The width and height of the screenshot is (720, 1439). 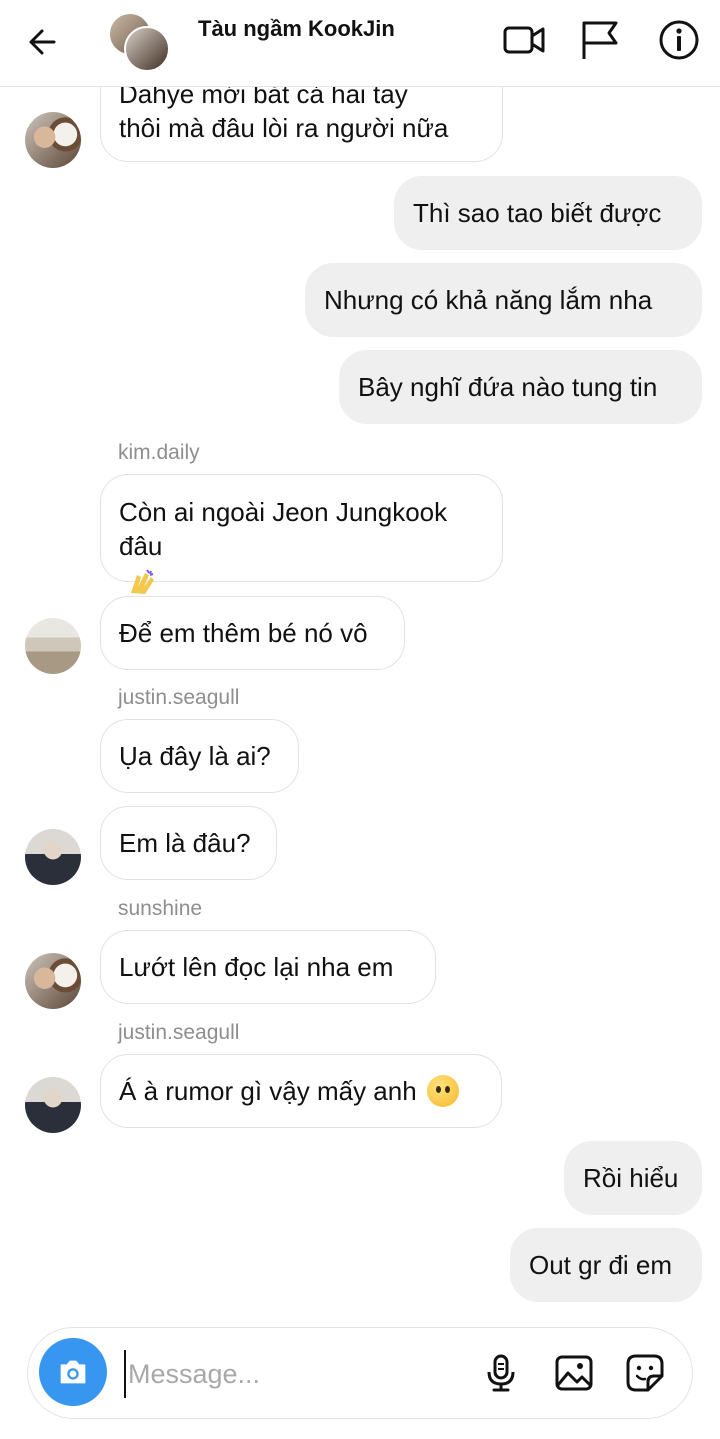 I want to click on message-text: Rồi hiểu, so click(x=631, y=1178).